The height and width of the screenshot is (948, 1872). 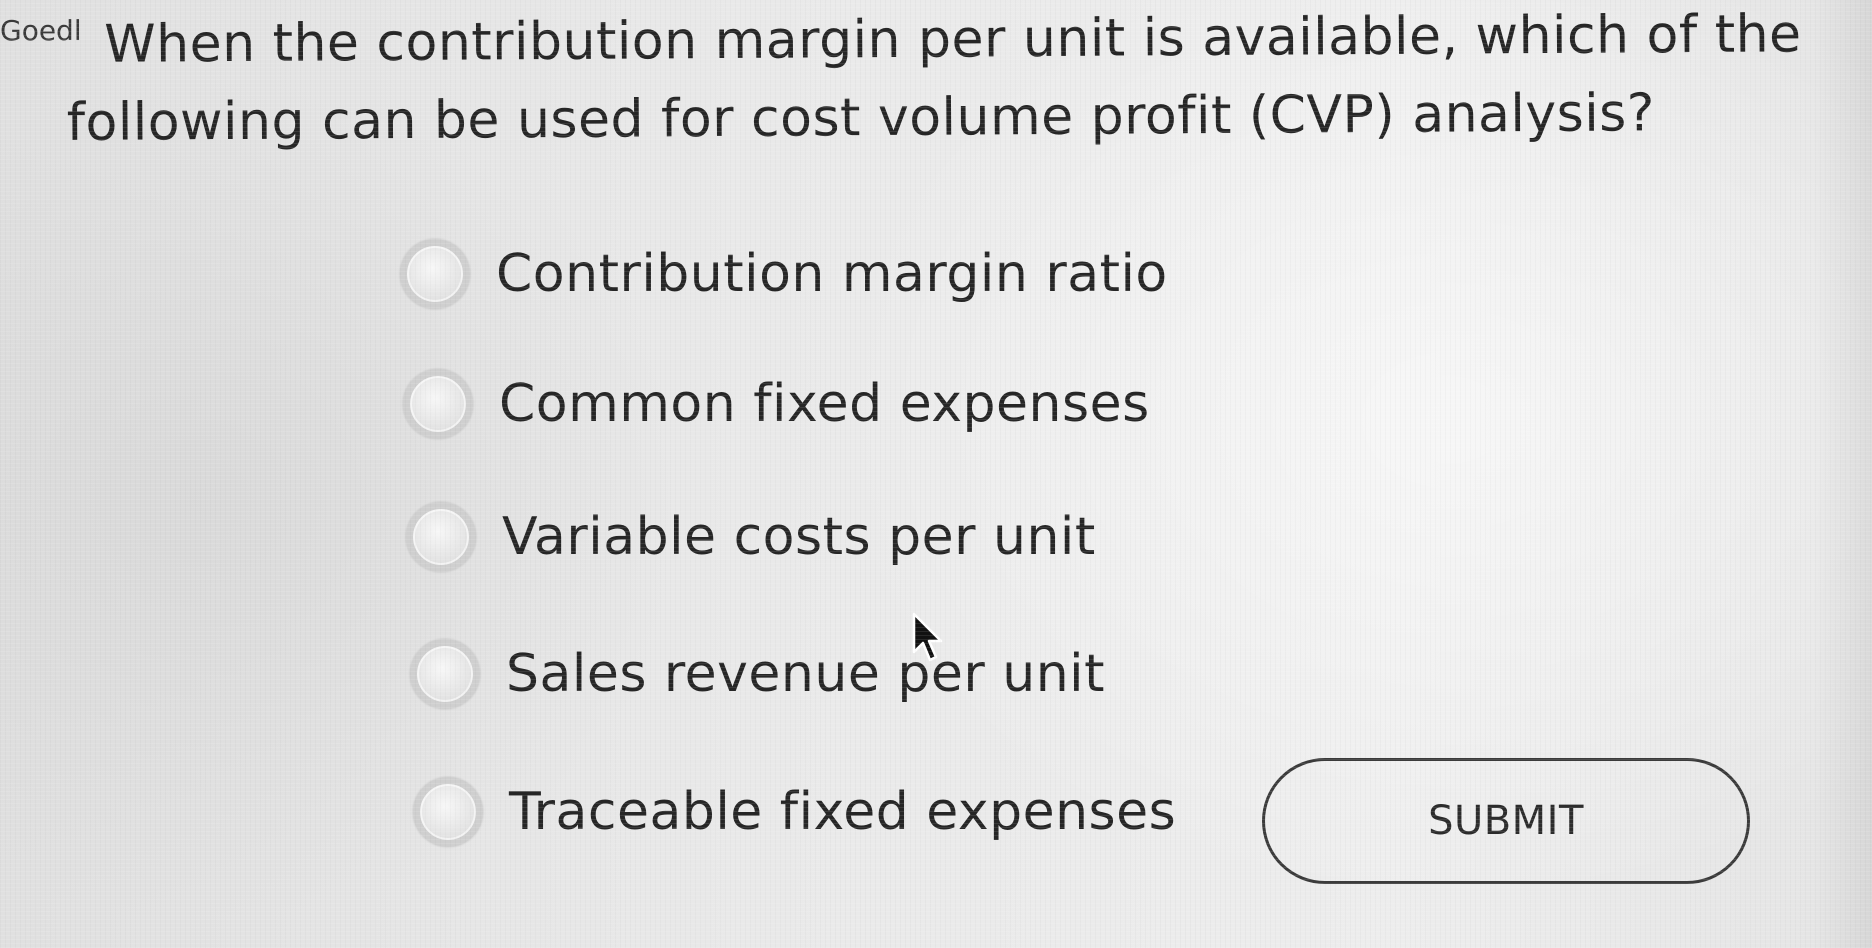 I want to click on option-sales-revenue-per-unit: Sales revenue per unit, so click(x=757, y=674).